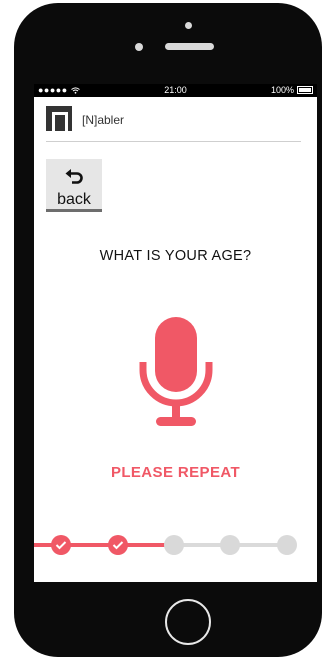 This screenshot has height=660, width=325. I want to click on step-3-pending, so click(174, 545).